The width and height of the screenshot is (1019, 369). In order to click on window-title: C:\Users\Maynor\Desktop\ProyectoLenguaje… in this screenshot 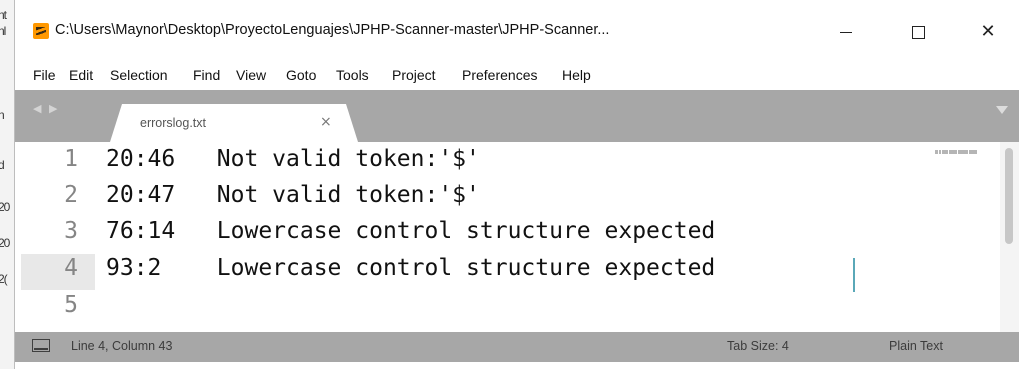, I will do `click(332, 30)`.